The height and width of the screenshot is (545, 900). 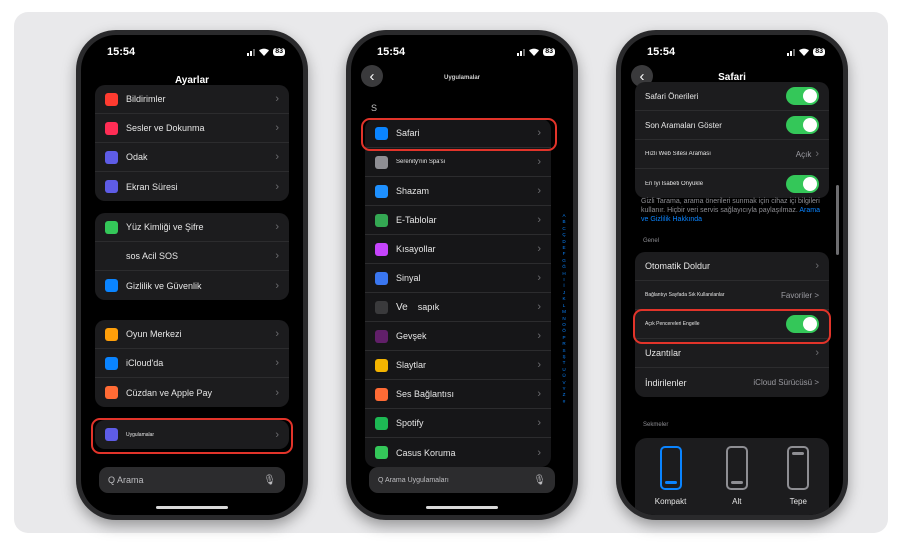 I want to click on row-value: Favoriler >, so click(x=799, y=295).